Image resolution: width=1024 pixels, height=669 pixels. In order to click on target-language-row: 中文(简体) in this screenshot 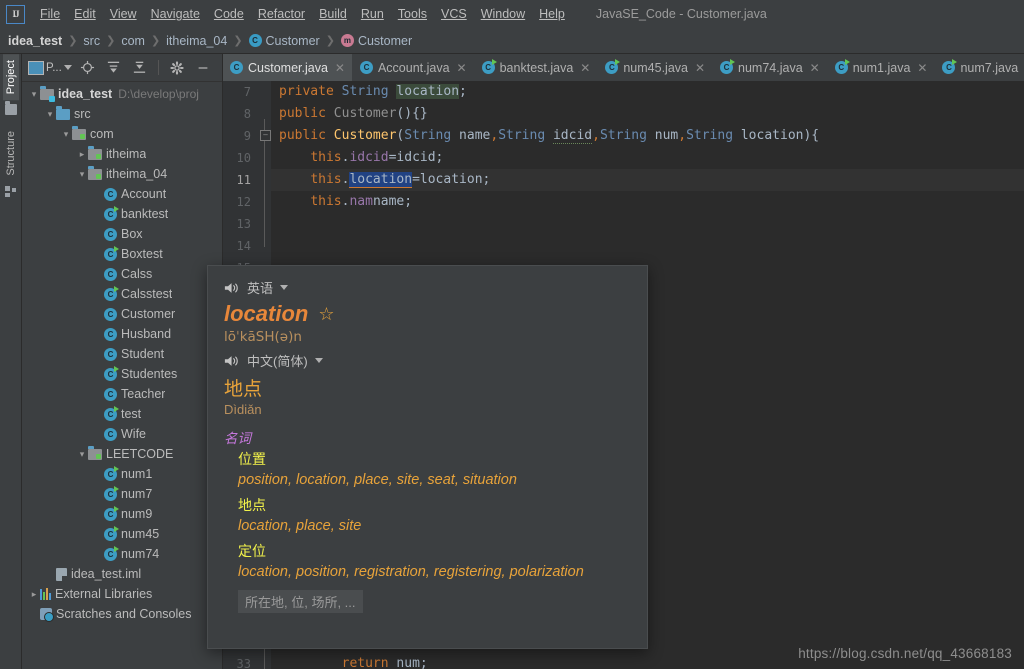, I will do `click(427, 360)`.